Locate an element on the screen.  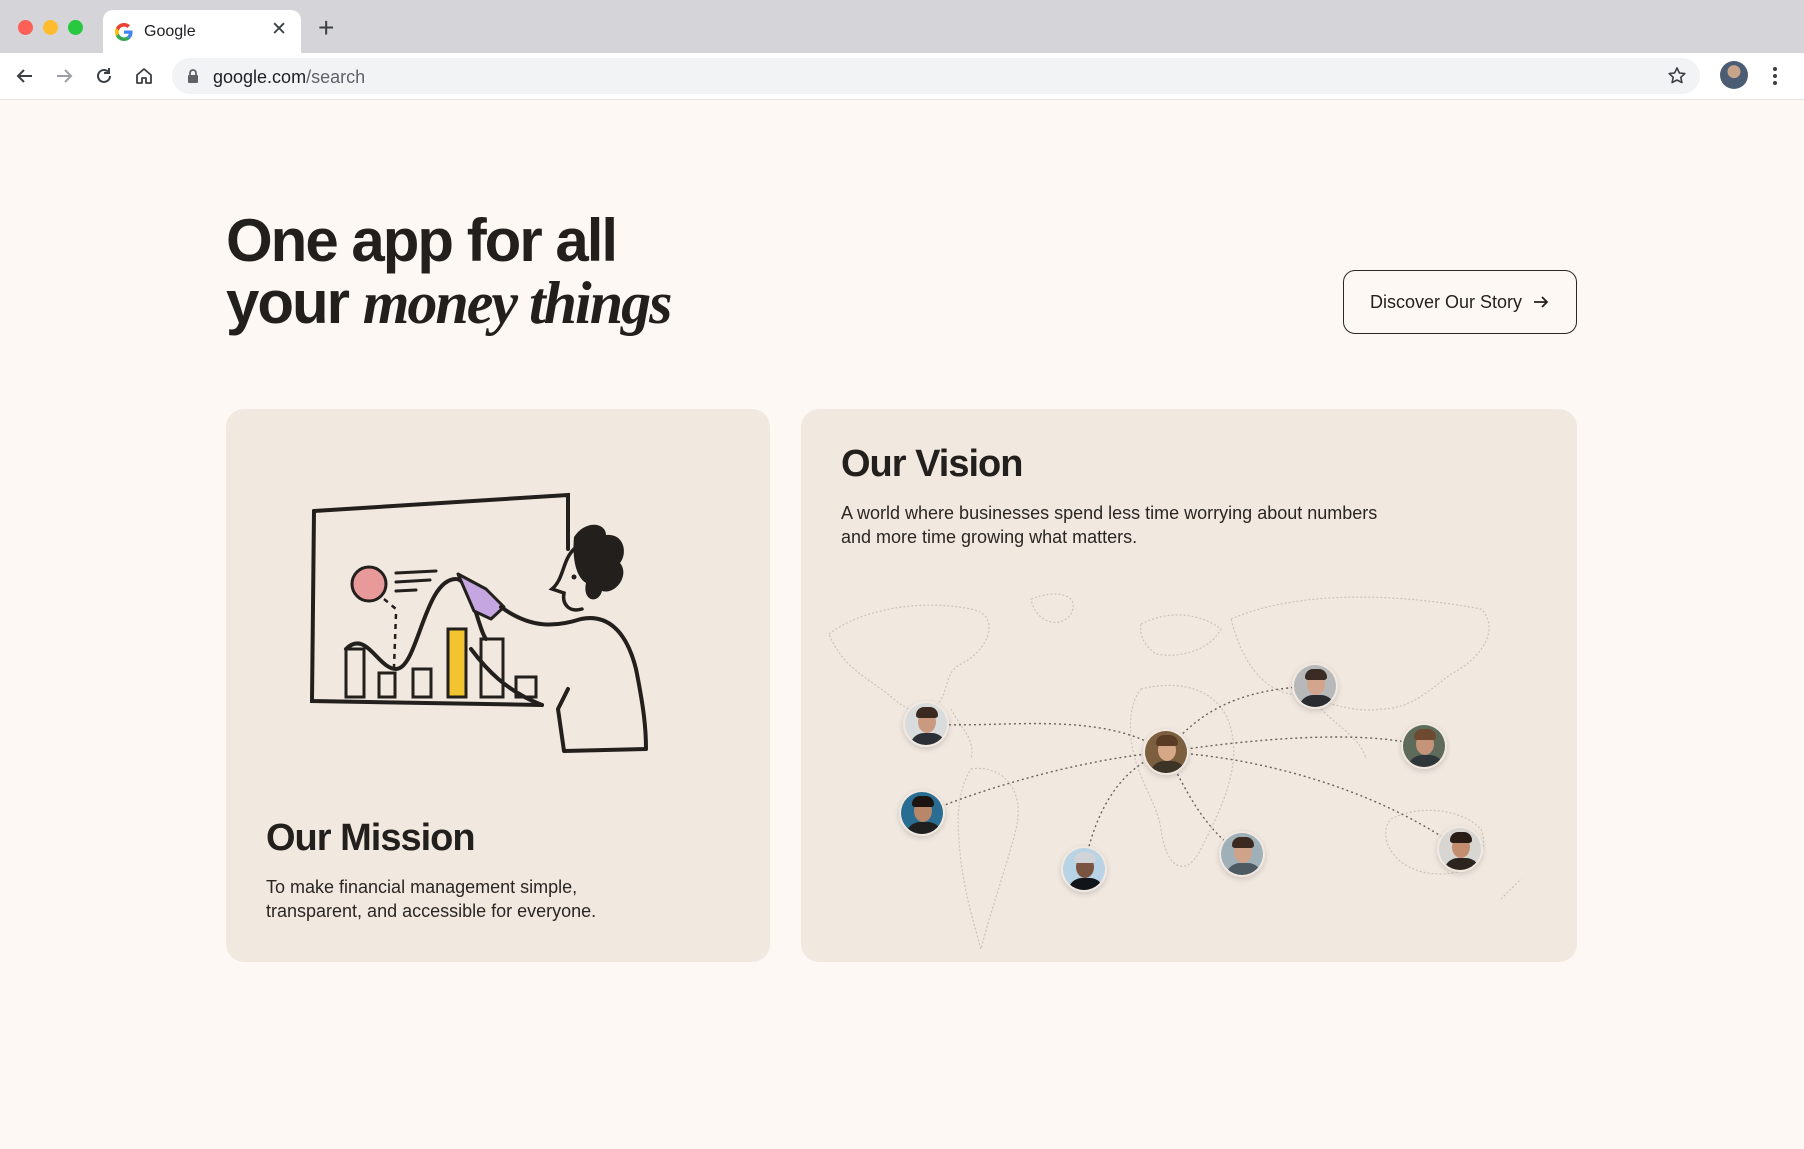
url-text: google.com/search is located at coordinates (289, 77).